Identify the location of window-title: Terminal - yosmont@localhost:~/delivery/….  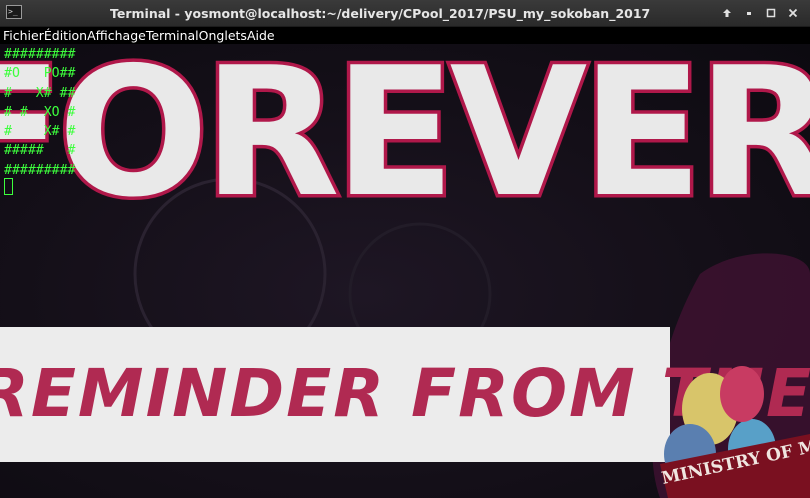
(380, 13).